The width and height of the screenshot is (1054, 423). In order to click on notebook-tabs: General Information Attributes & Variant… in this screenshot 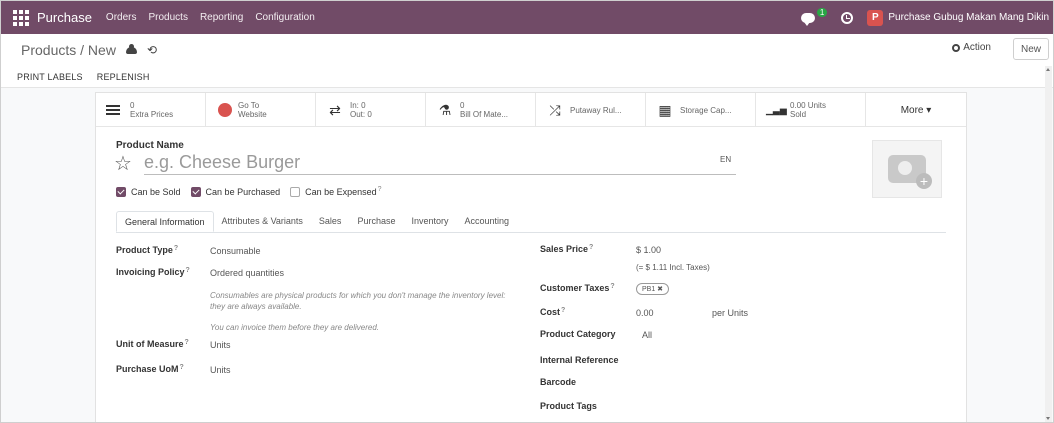, I will do `click(531, 222)`.